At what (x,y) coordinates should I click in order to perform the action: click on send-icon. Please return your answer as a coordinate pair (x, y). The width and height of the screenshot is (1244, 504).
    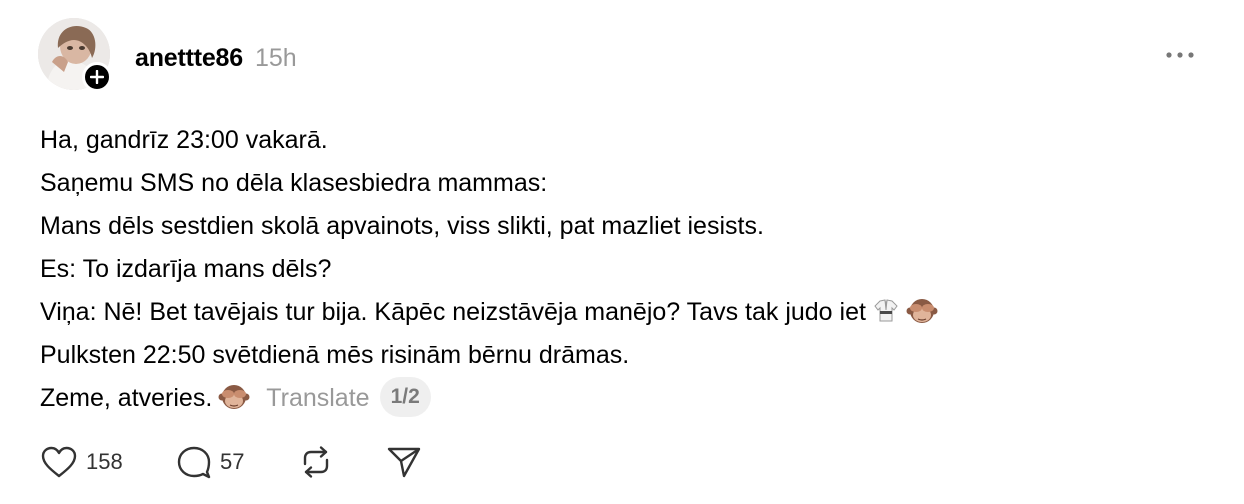
    Looking at the image, I should click on (404, 462).